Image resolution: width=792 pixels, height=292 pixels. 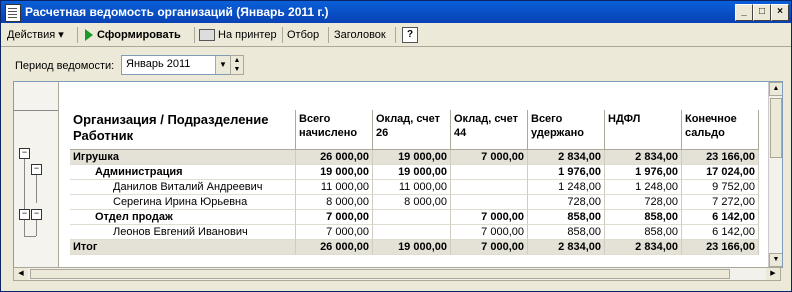 I want to click on col-balance: Конечное сальдо, so click(x=720, y=130).